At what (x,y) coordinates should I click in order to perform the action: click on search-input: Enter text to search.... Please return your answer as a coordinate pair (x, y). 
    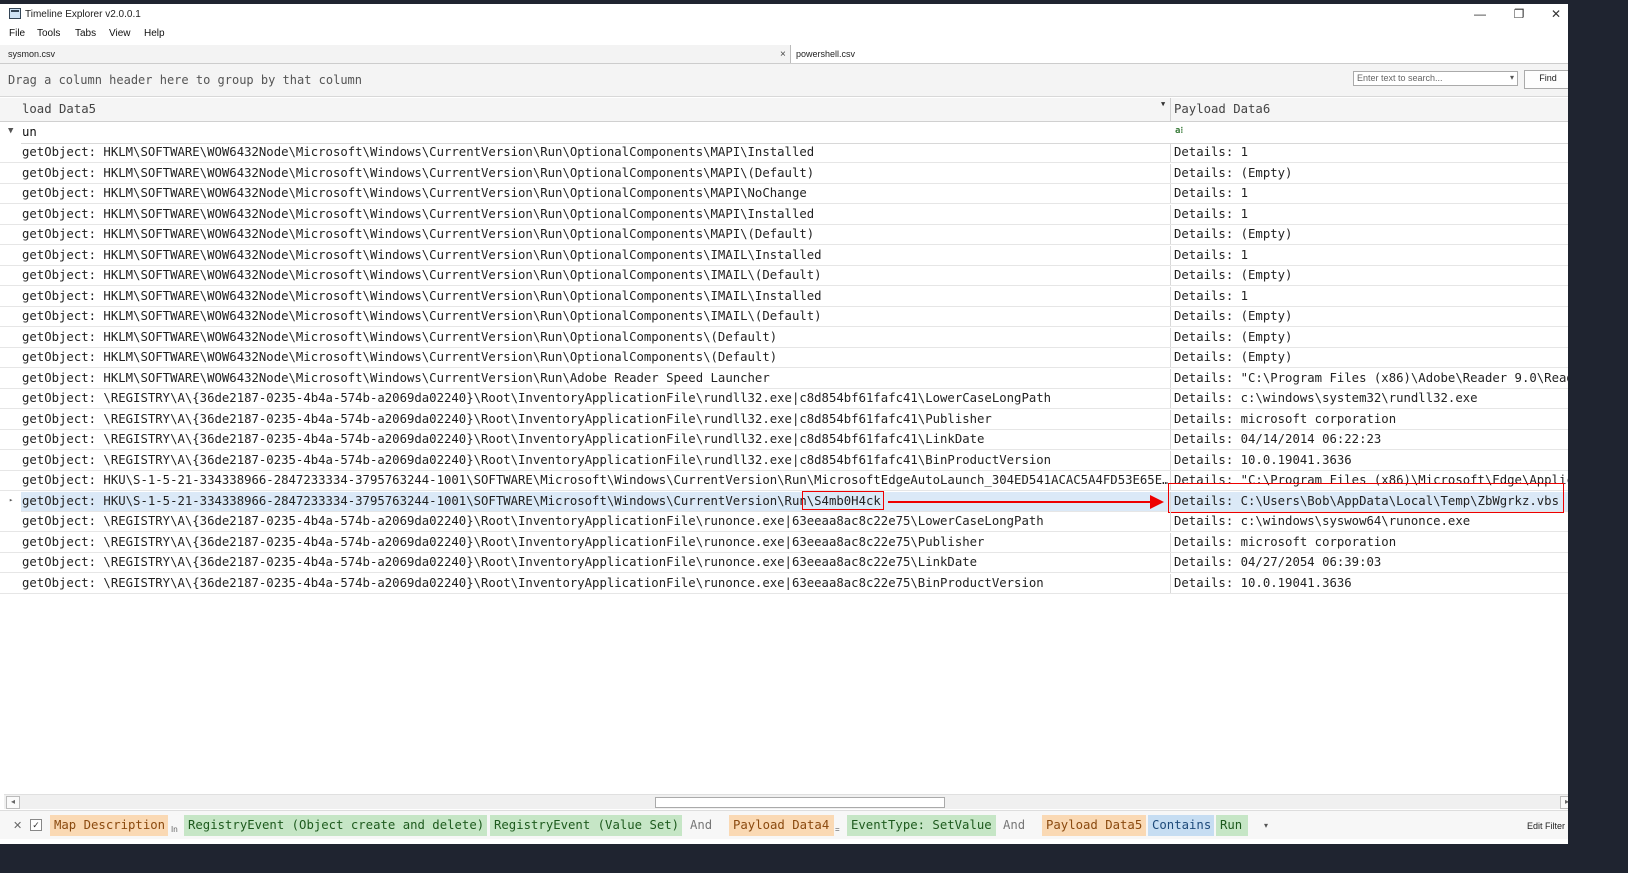
    Looking at the image, I should click on (1435, 78).